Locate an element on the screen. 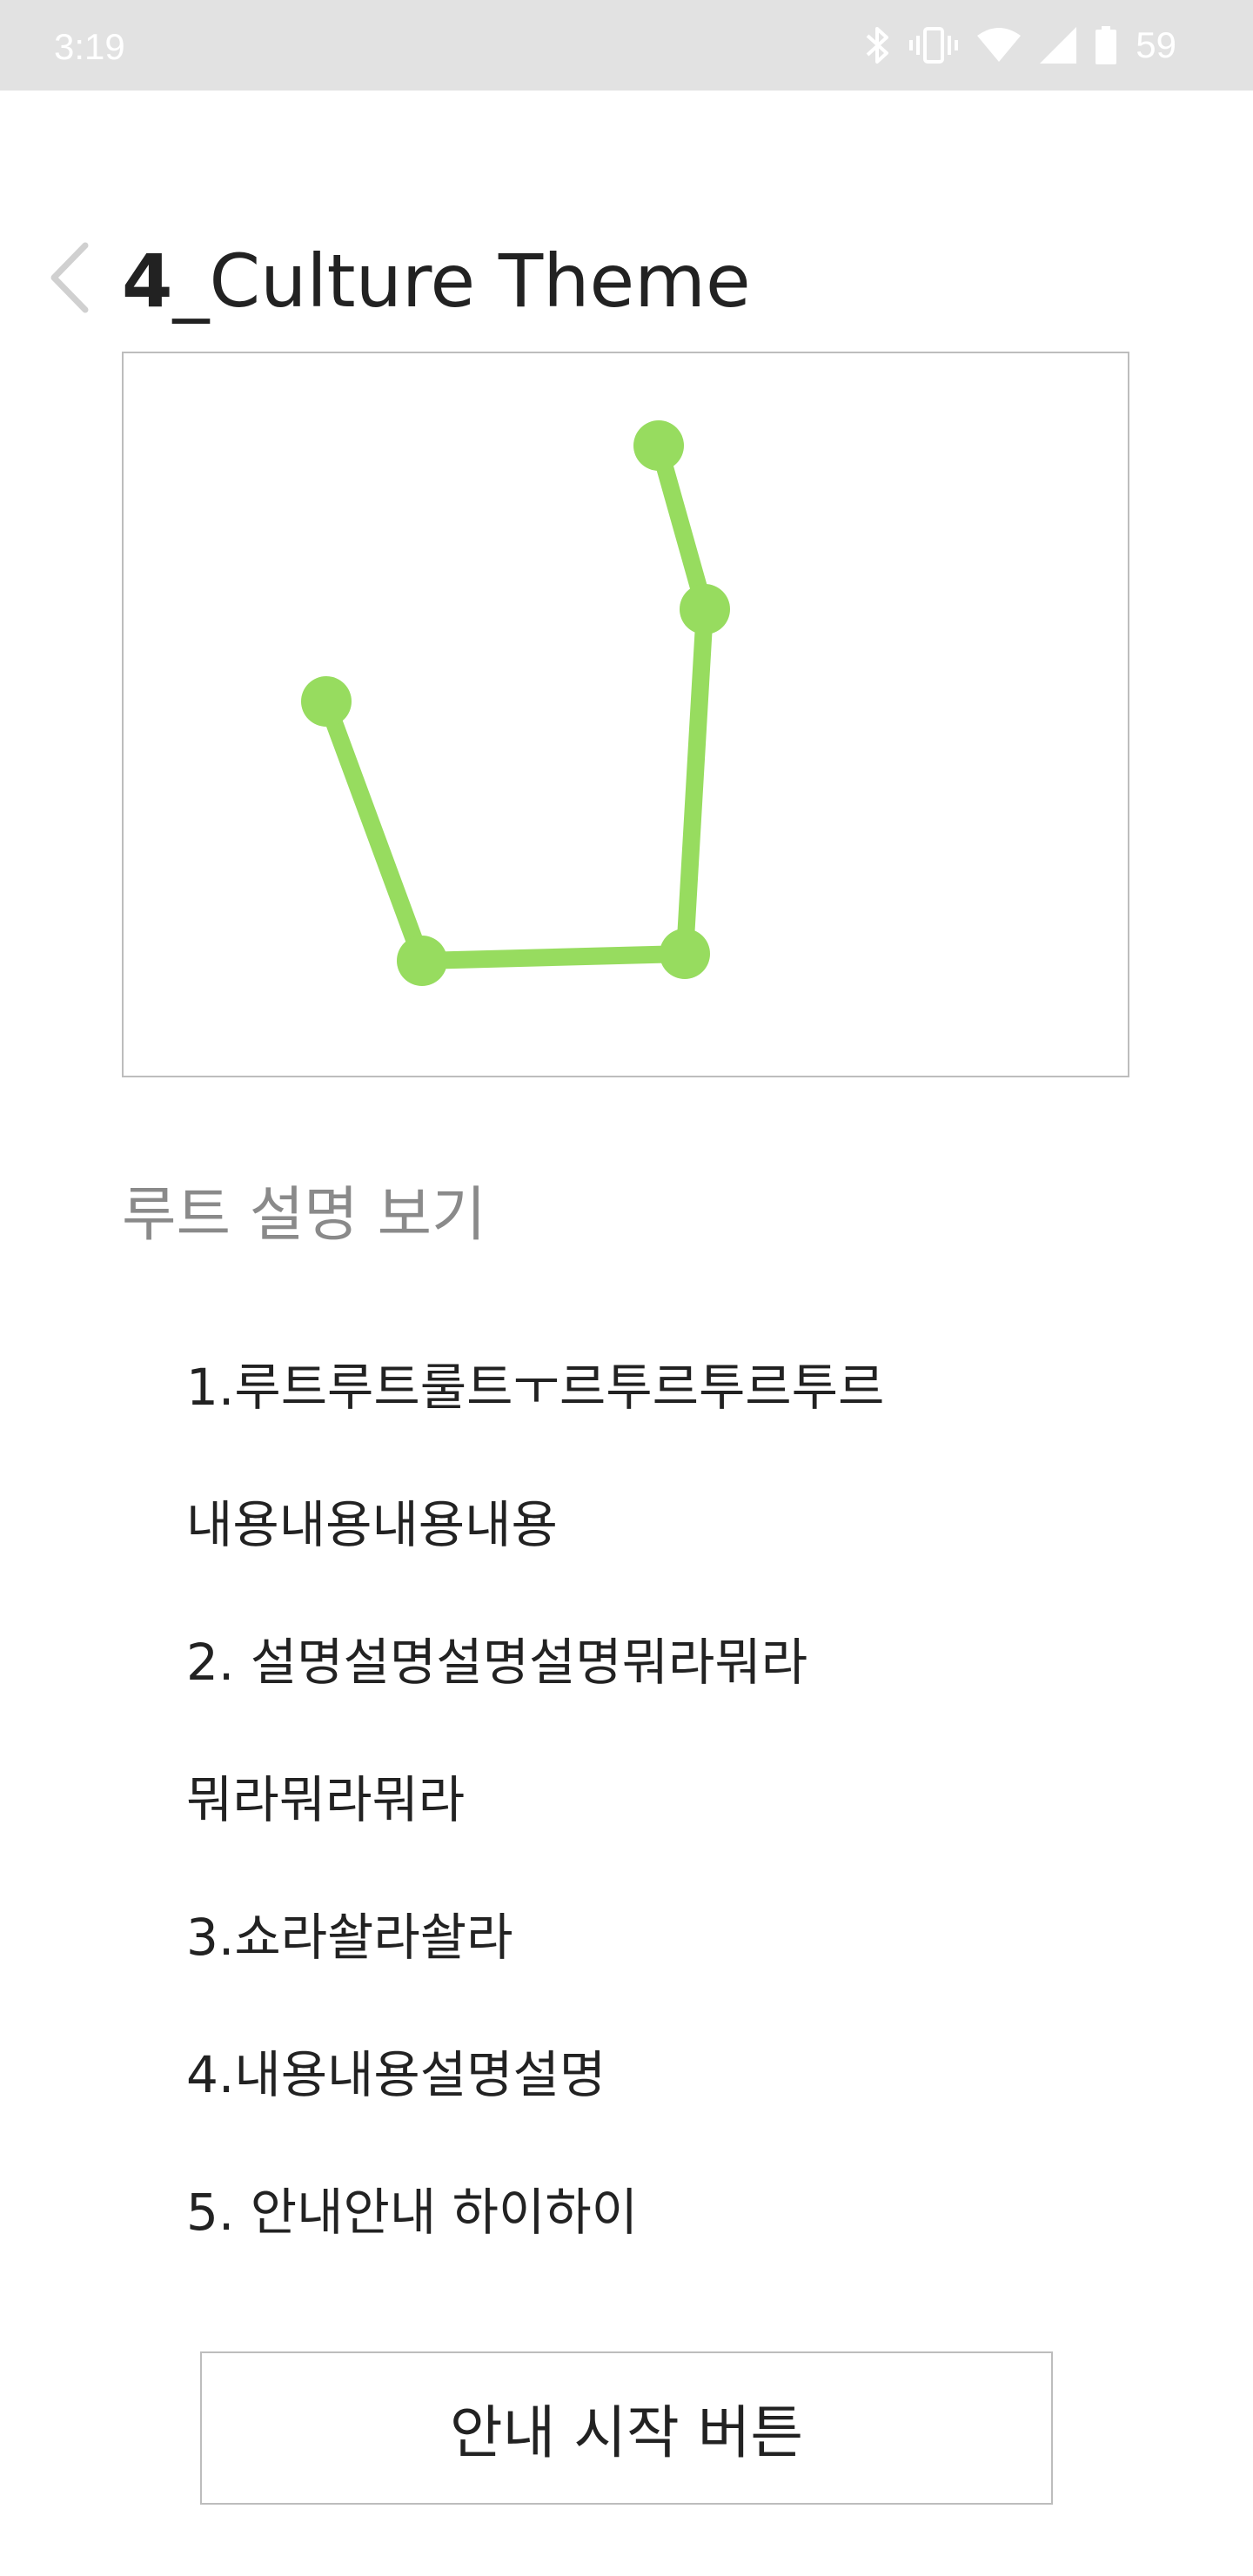 This screenshot has height=2576, width=1253. chevron-left-icon is located at coordinates (71, 281).